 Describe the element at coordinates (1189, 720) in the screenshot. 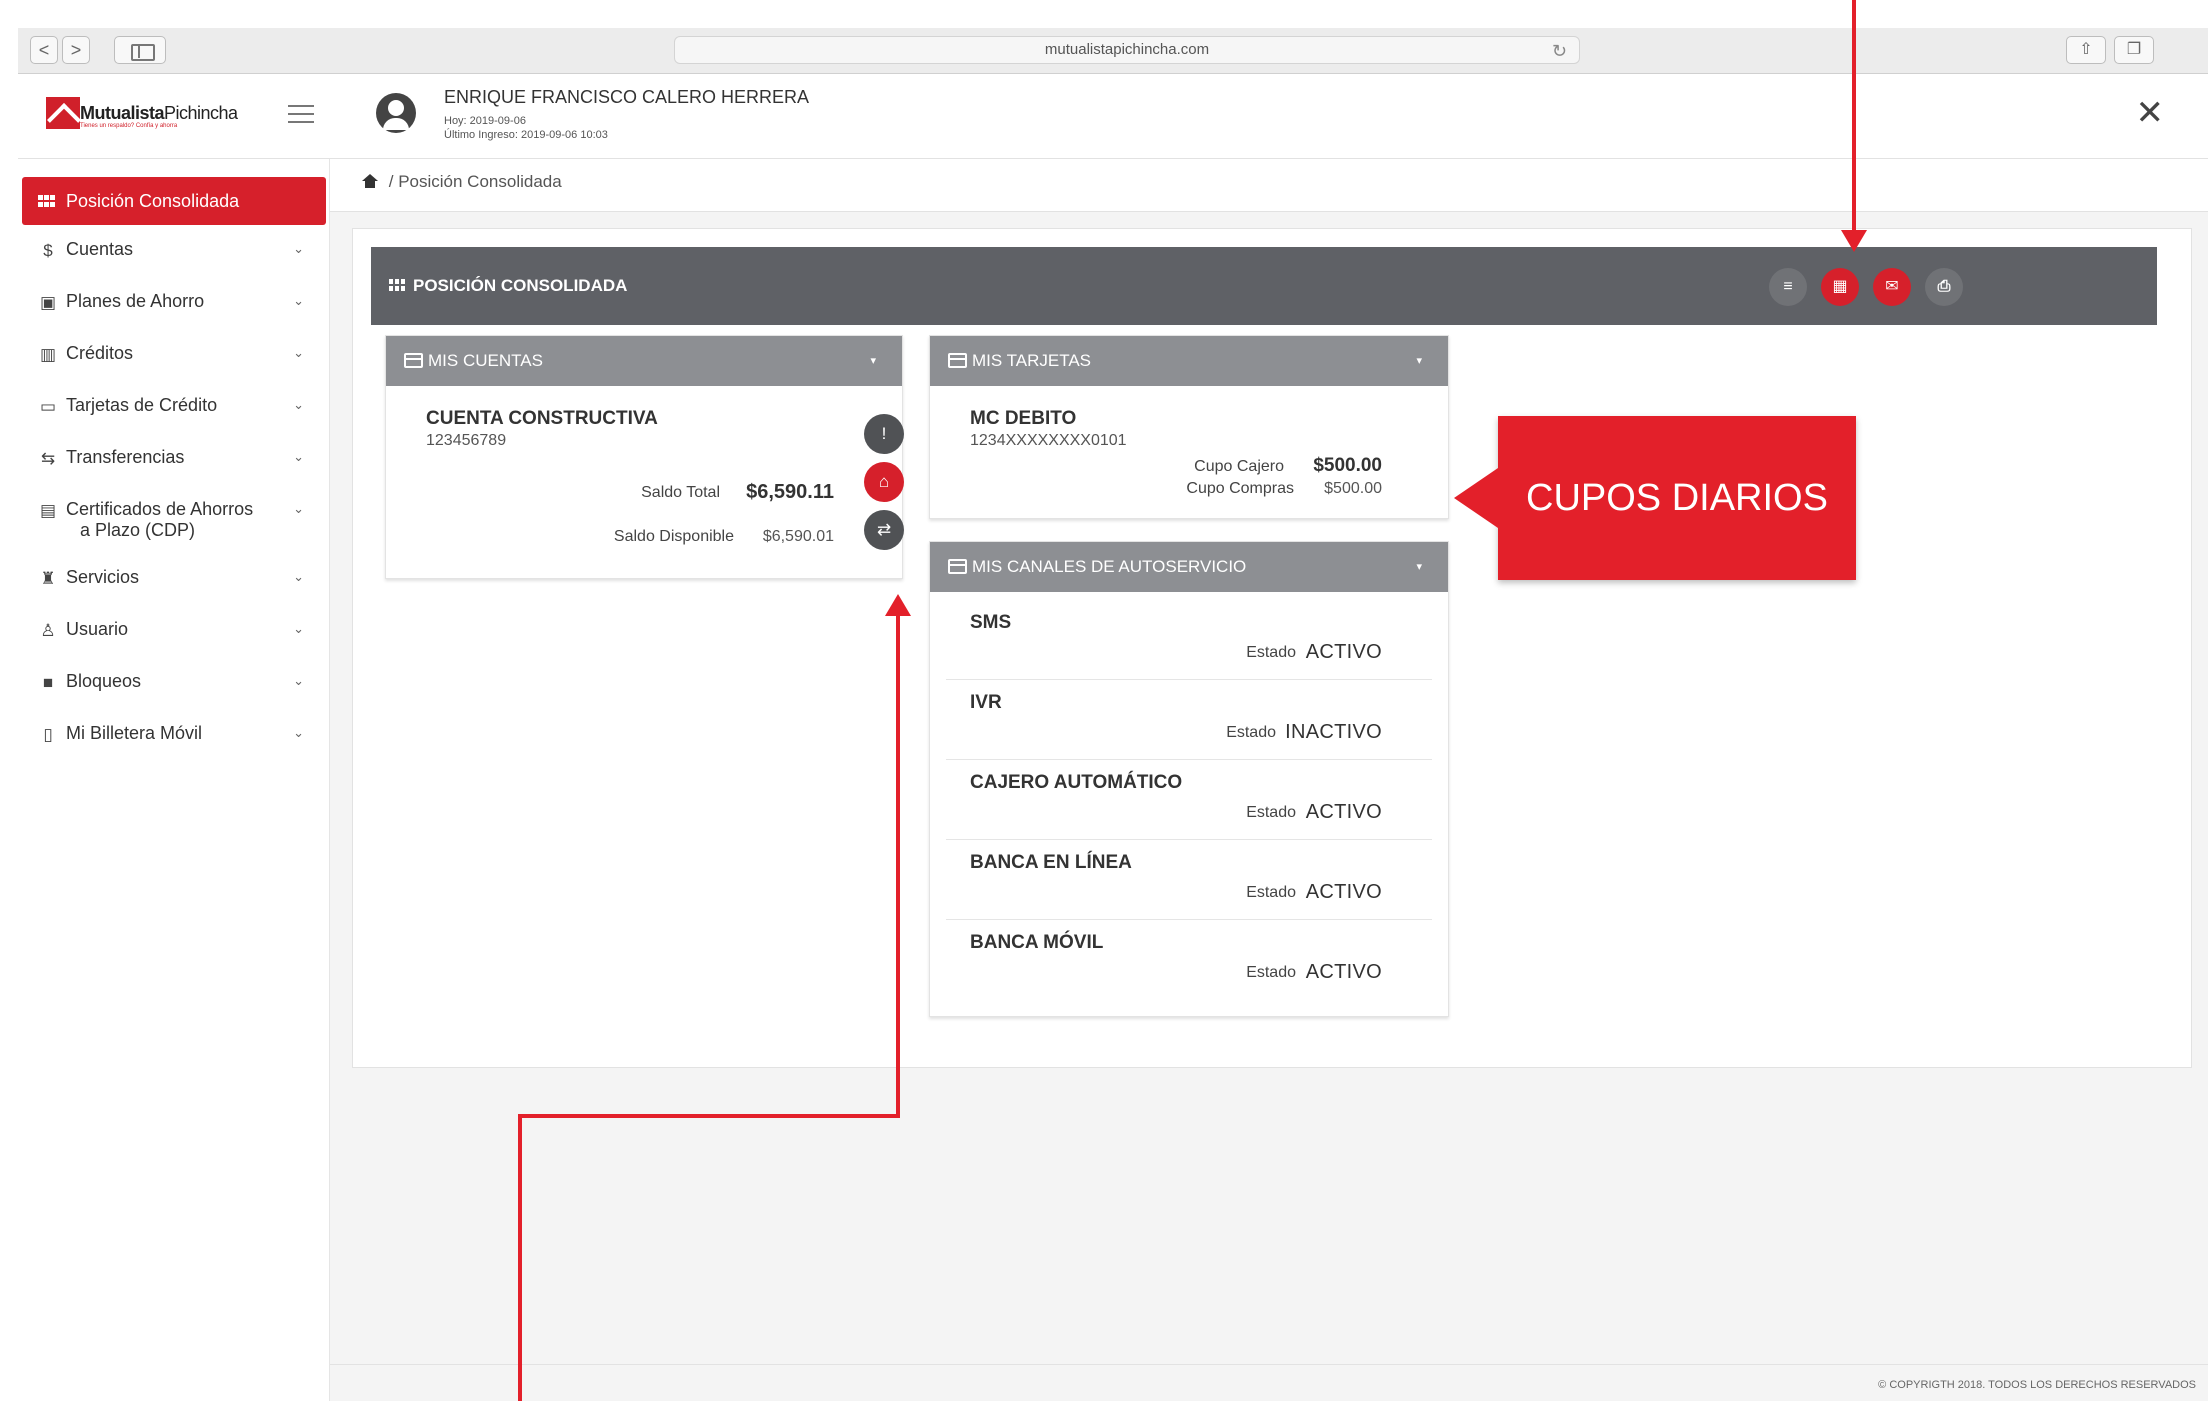

I see `list-item: IVR Estado INACTIVO` at that location.